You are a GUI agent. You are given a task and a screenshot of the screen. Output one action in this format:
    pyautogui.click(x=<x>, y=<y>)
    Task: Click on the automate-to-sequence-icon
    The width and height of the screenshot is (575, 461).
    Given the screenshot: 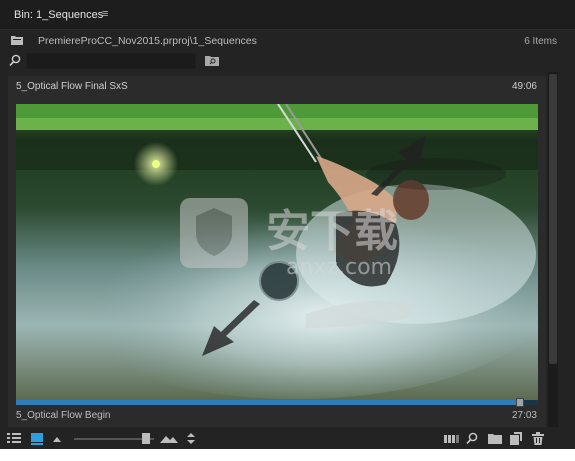 What is the action you would take?
    pyautogui.click(x=452, y=438)
    